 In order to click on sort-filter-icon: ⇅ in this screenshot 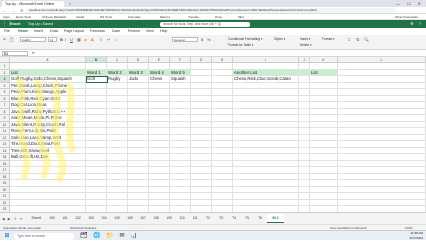, I will do `click(357, 39)`.